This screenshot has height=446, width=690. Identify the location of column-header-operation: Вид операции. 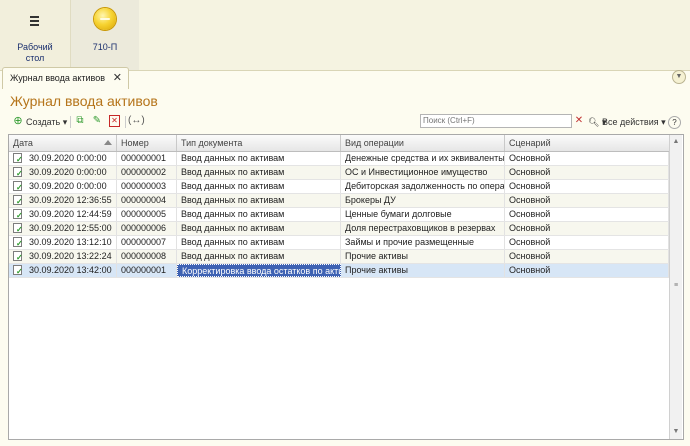
(423, 143).